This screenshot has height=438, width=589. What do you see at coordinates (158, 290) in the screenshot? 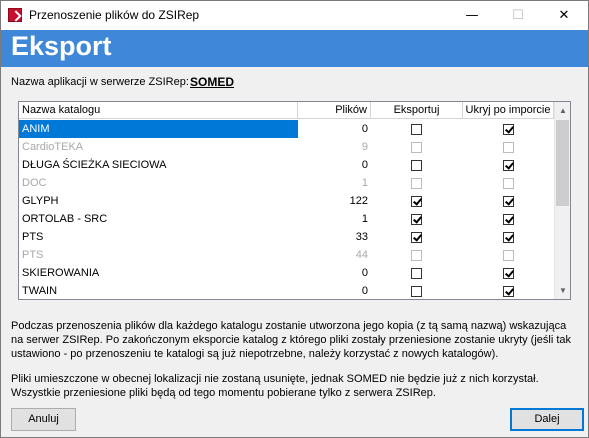
I see `catalog-name-cell: TWAIN` at bounding box center [158, 290].